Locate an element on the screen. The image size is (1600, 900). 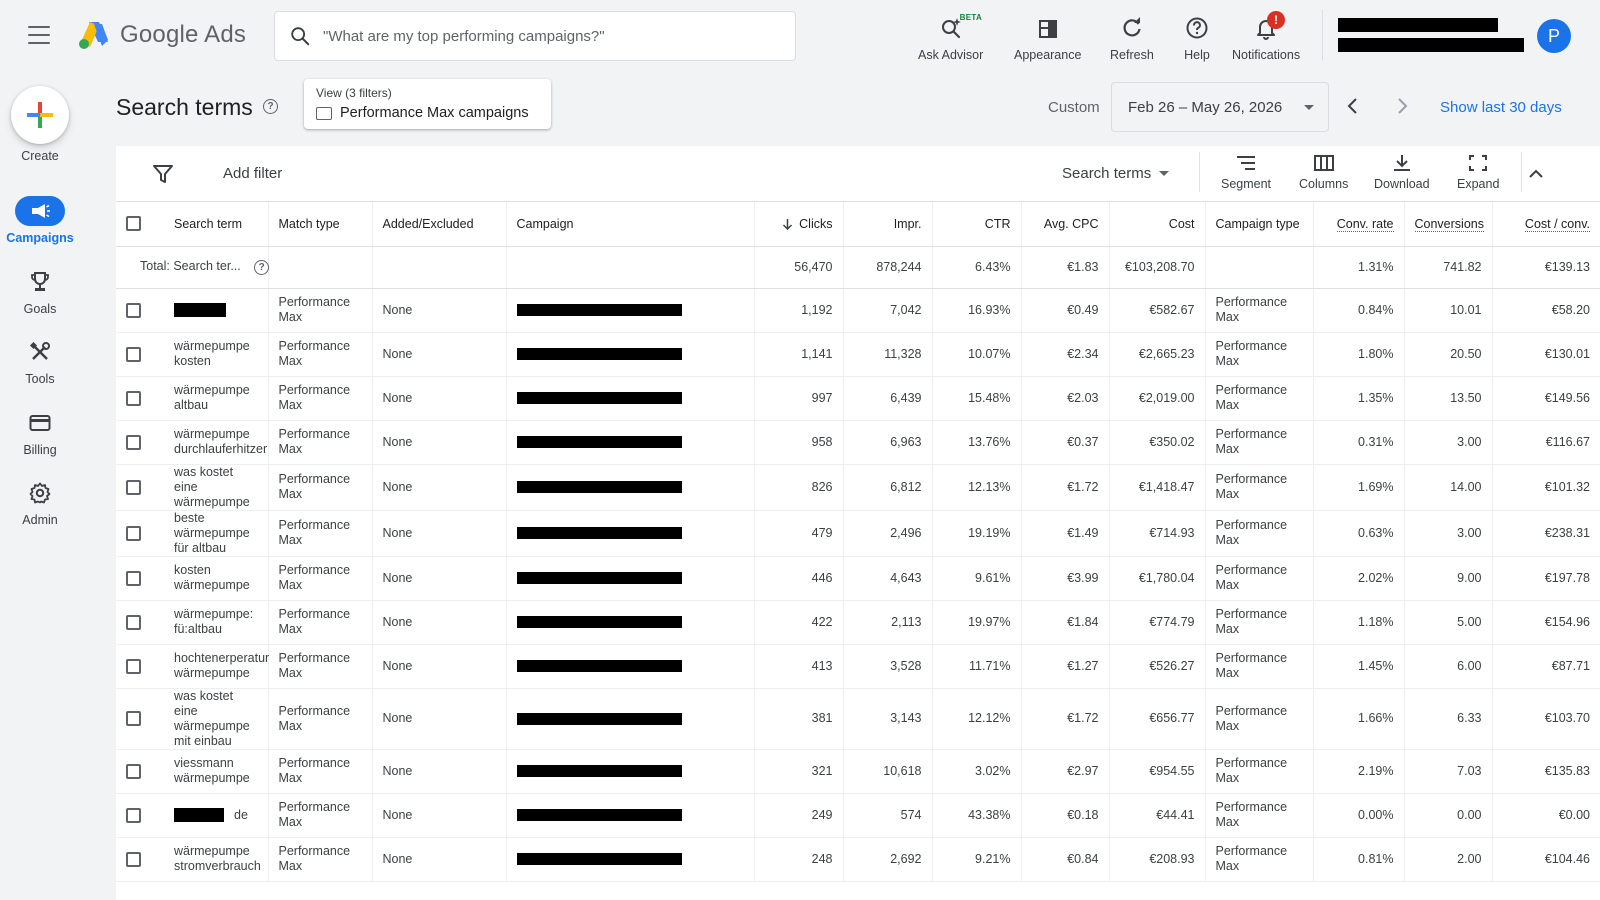
search-term-cell: wärmepumpe stromverbrauch is located at coordinates (216, 859).